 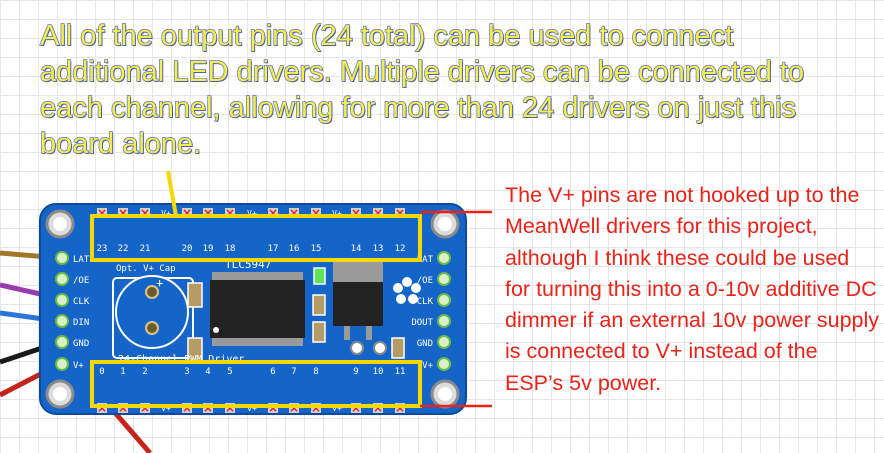 I want to click on left-pin-label: /OE, so click(x=81, y=281).